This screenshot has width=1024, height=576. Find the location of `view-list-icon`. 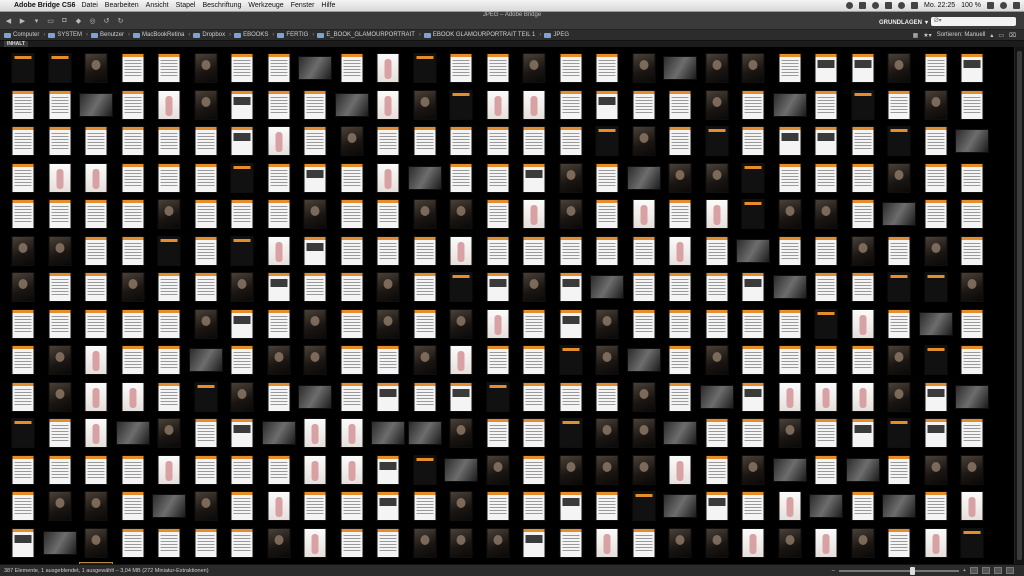

view-list-icon is located at coordinates (1010, 570).